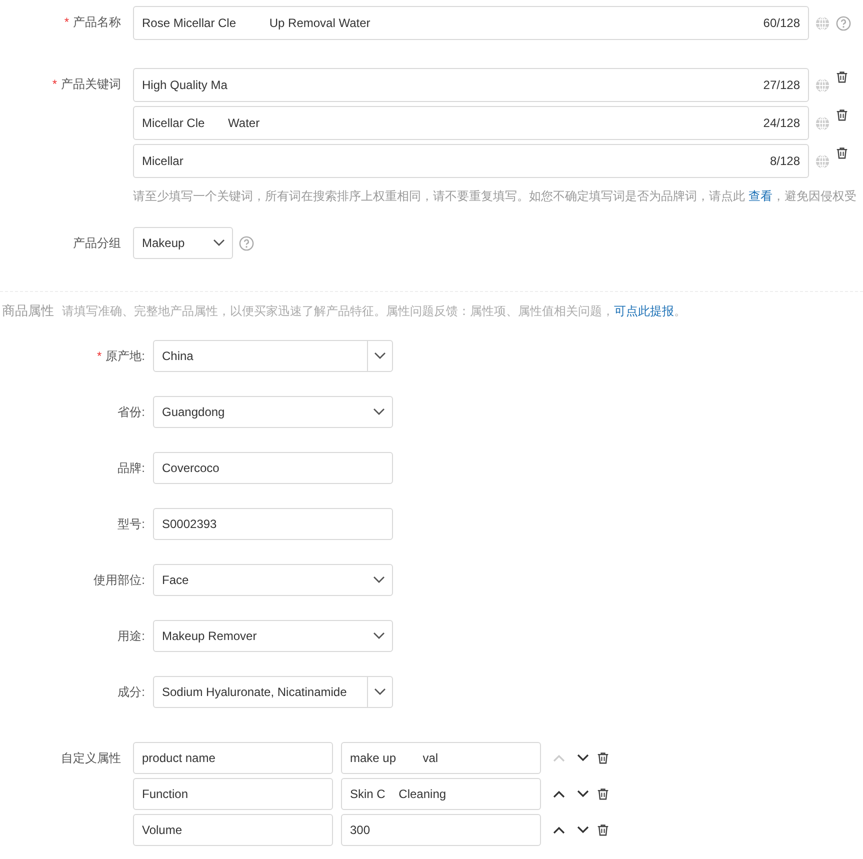  What do you see at coordinates (273, 412) in the screenshot?
I see `select-field: Guangdong` at bounding box center [273, 412].